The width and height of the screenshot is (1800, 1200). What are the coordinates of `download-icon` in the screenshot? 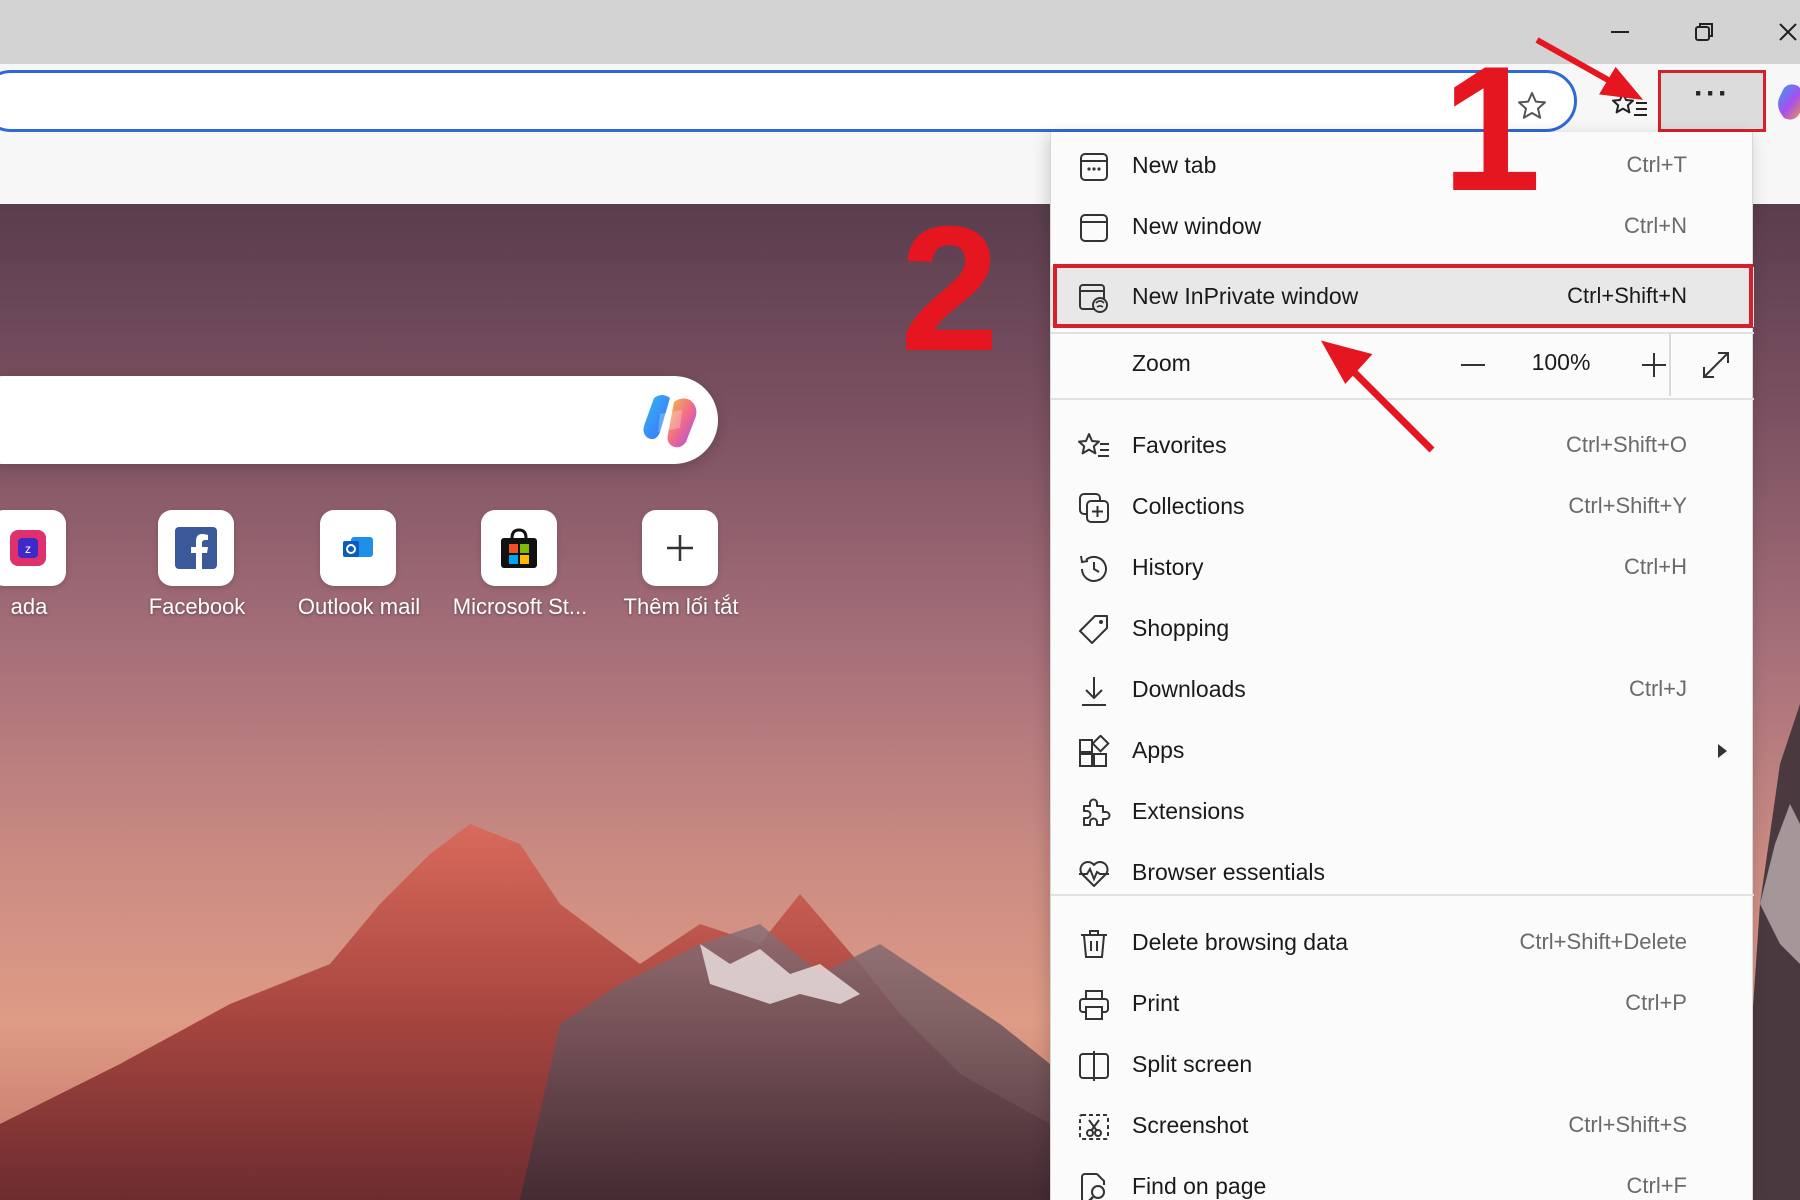 It's located at (1094, 691).